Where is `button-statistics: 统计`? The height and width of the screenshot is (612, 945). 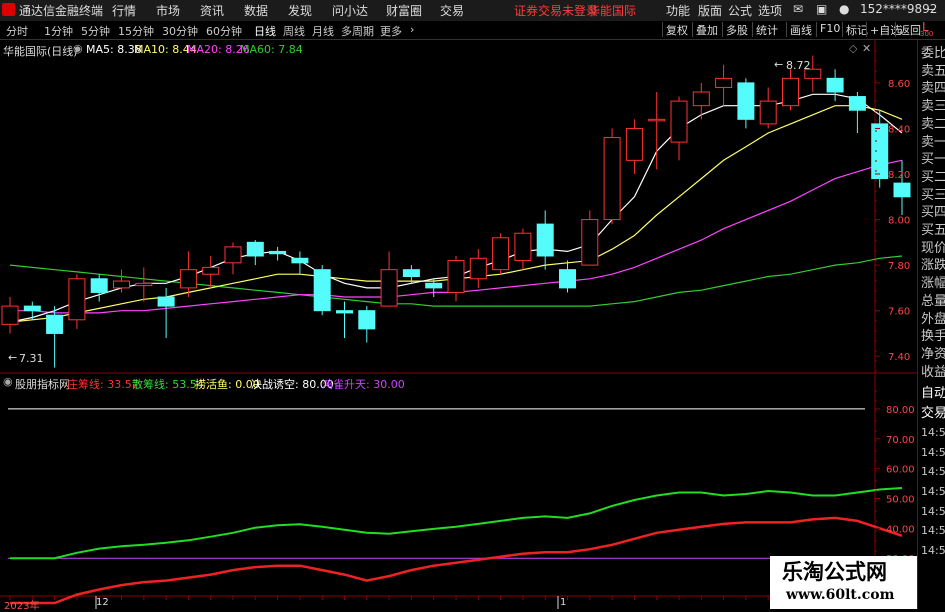 button-statistics: 统计 is located at coordinates (766, 29).